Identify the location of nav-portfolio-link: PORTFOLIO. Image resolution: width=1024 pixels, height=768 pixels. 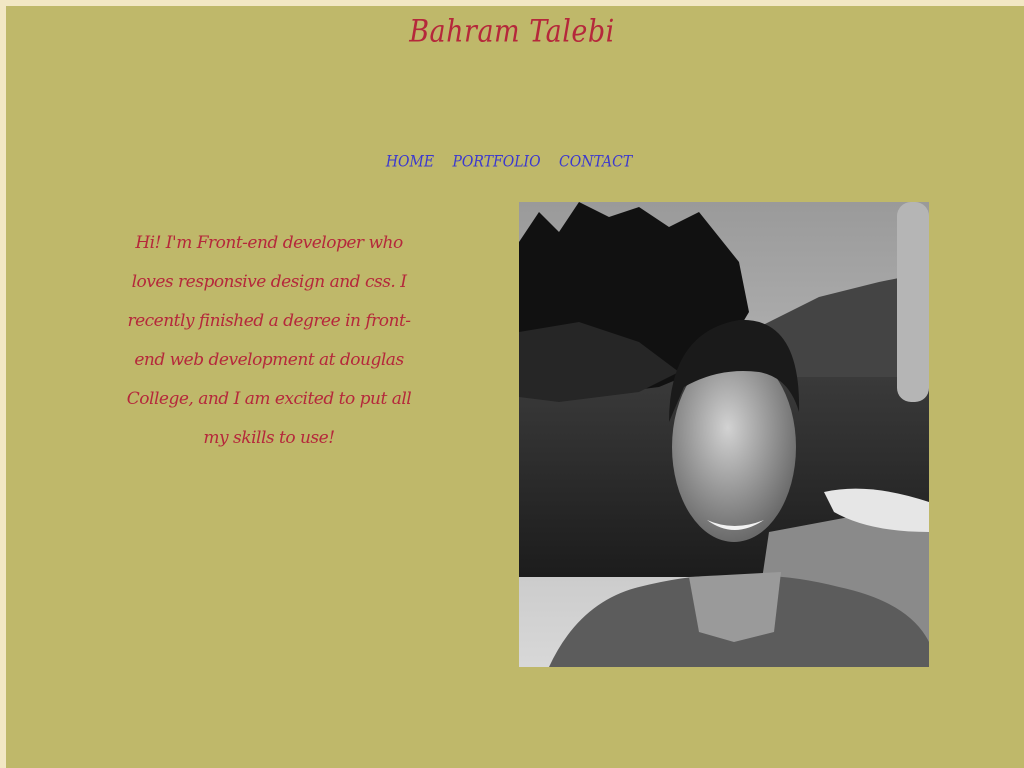
(497, 162).